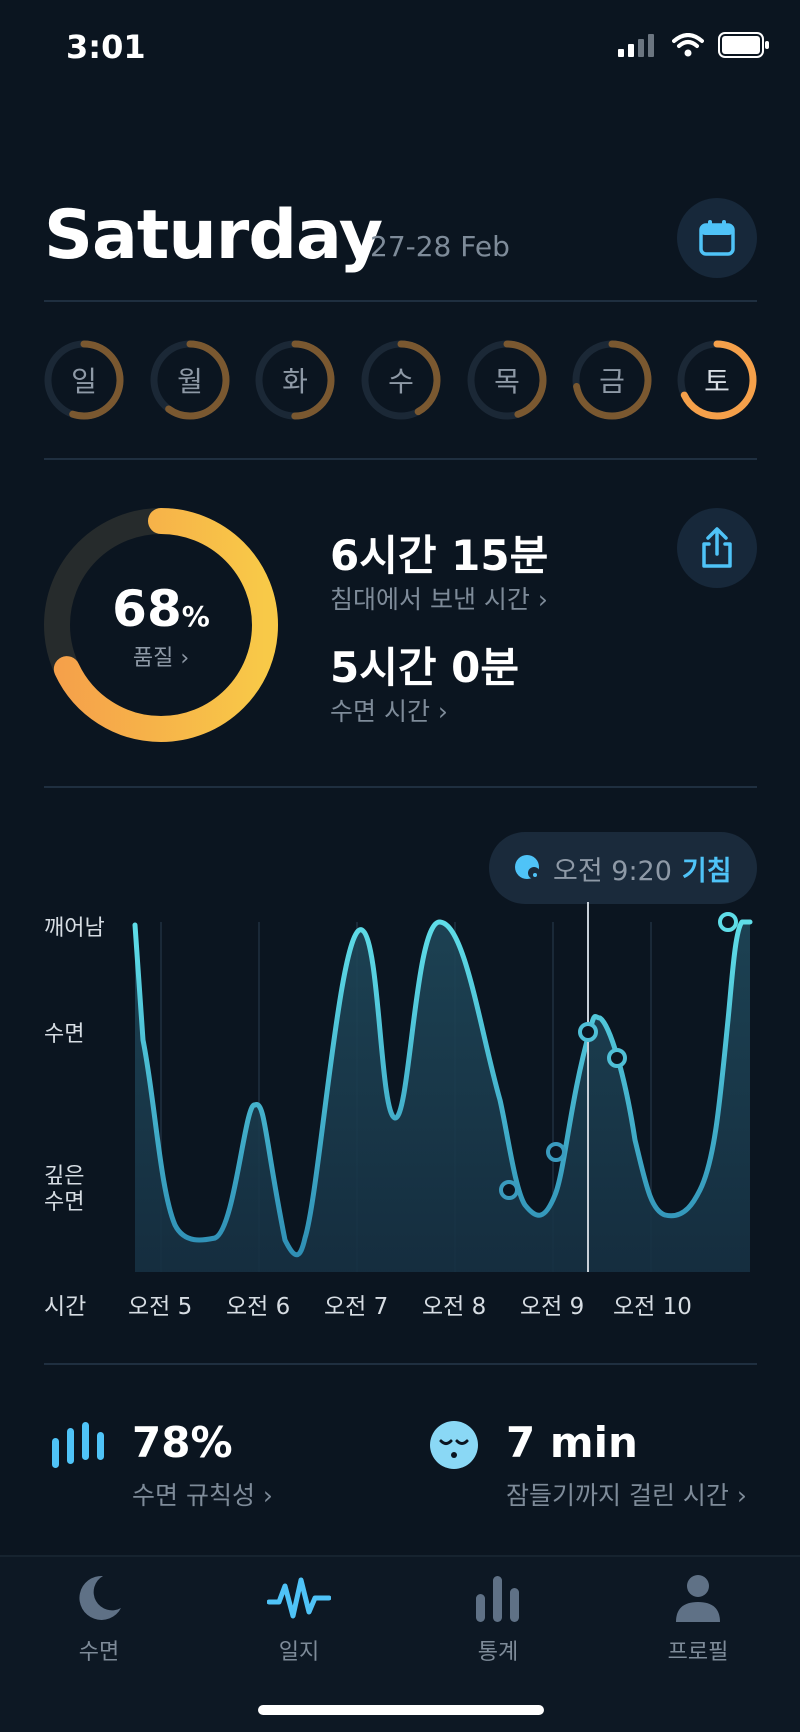 This screenshot has height=1732, width=800. Describe the element at coordinates (440, 246) in the screenshot. I see `date-range: 27-28 Feb` at that location.